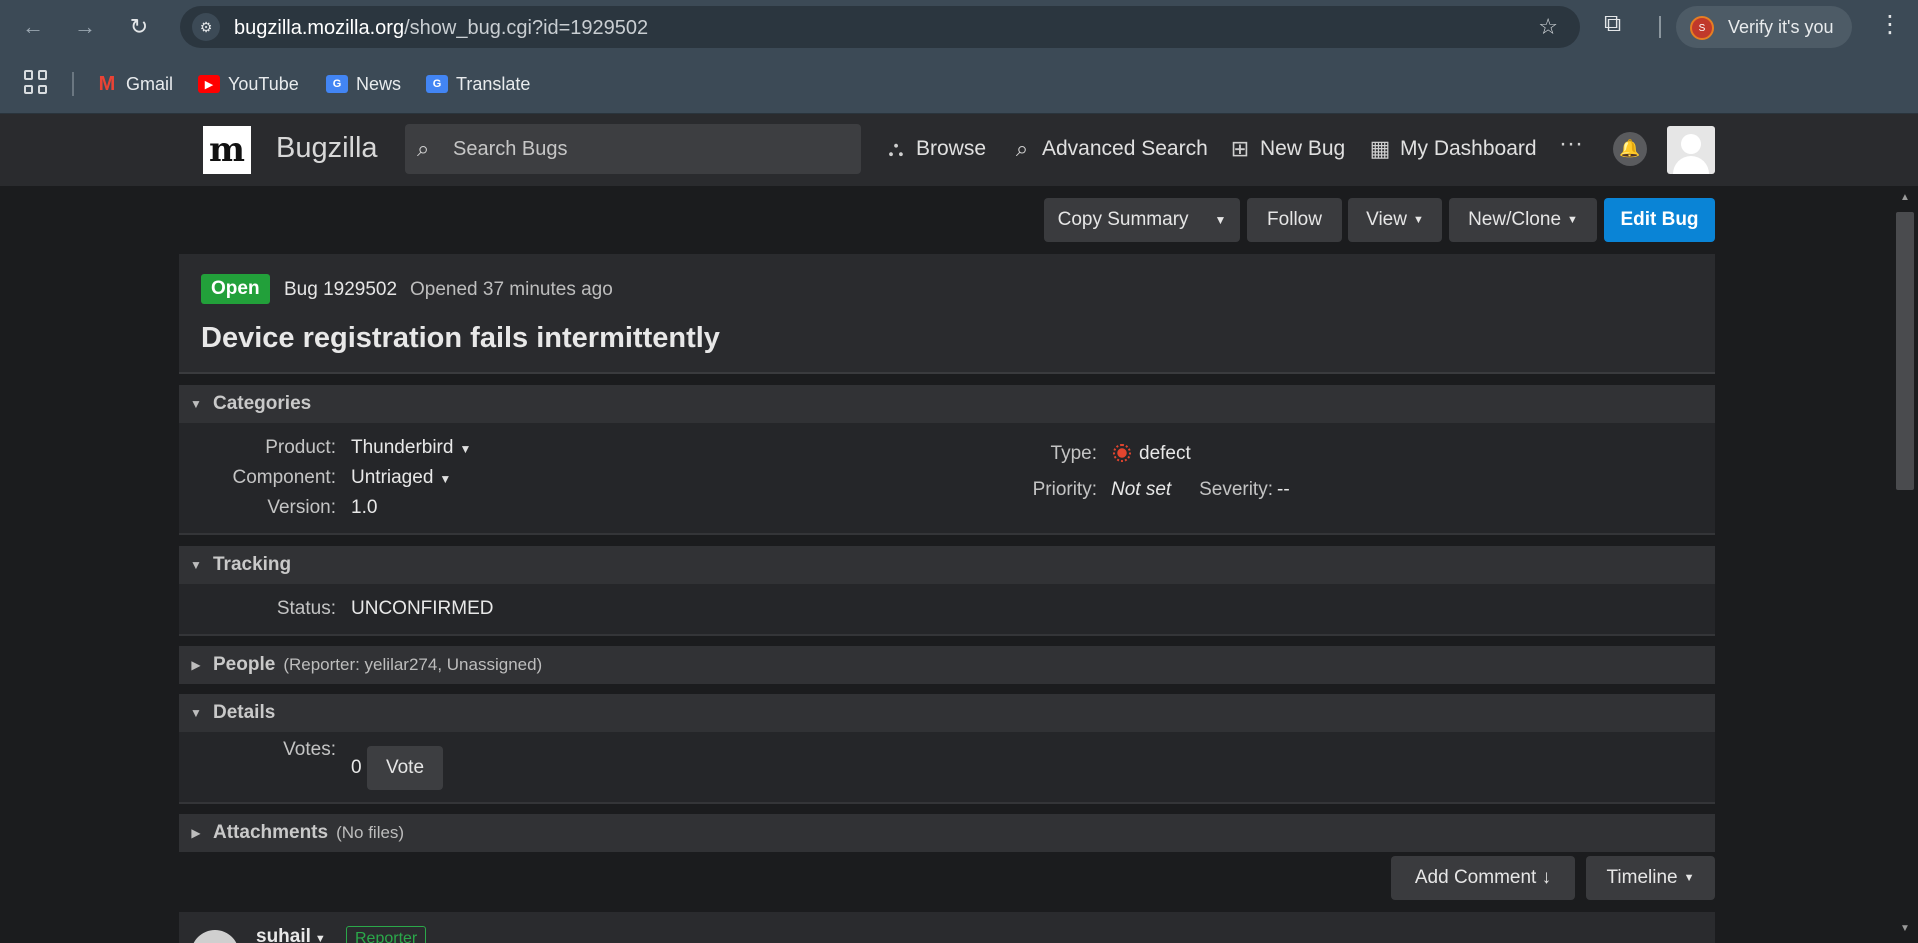 The image size is (1918, 943). What do you see at coordinates (1691, 150) in the screenshot?
I see `user-avatar` at bounding box center [1691, 150].